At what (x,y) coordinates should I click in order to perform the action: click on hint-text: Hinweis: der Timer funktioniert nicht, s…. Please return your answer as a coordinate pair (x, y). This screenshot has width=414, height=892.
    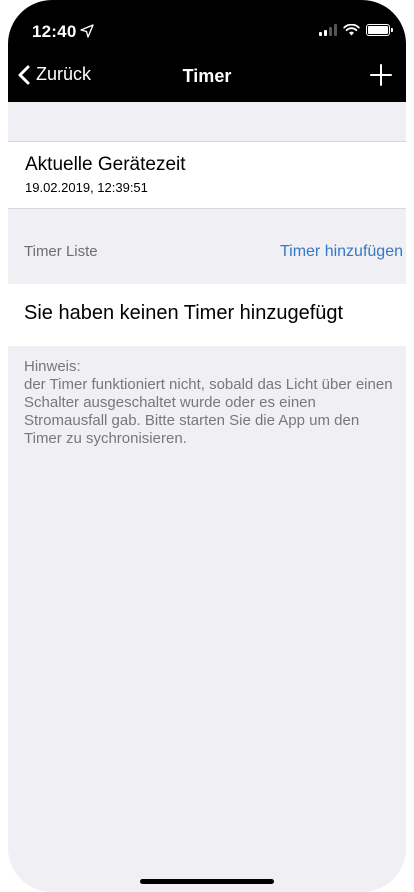
    Looking at the image, I should click on (208, 402).